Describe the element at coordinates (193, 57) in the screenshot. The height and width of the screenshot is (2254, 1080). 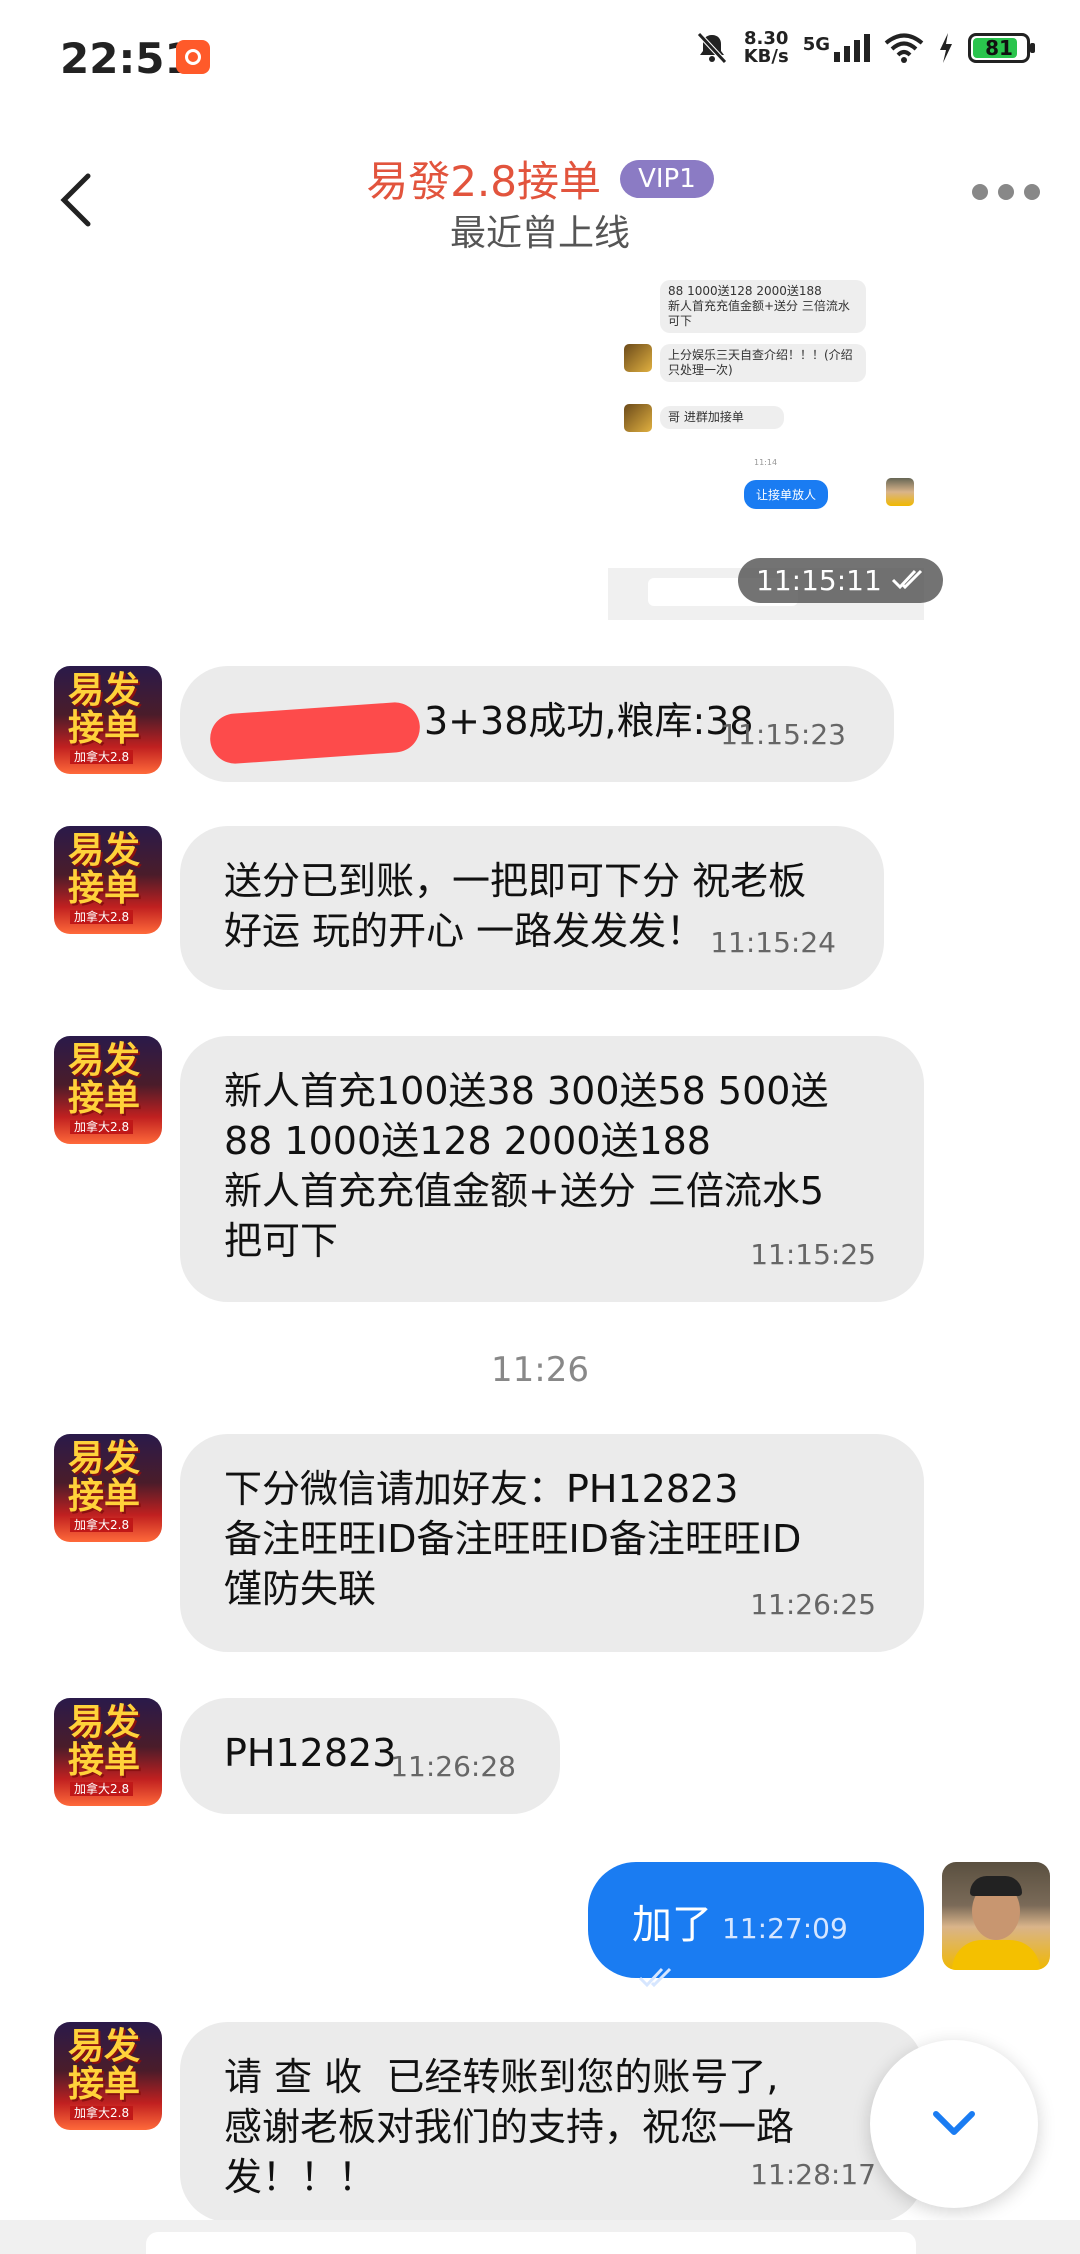
I see `app-notification-icon` at that location.